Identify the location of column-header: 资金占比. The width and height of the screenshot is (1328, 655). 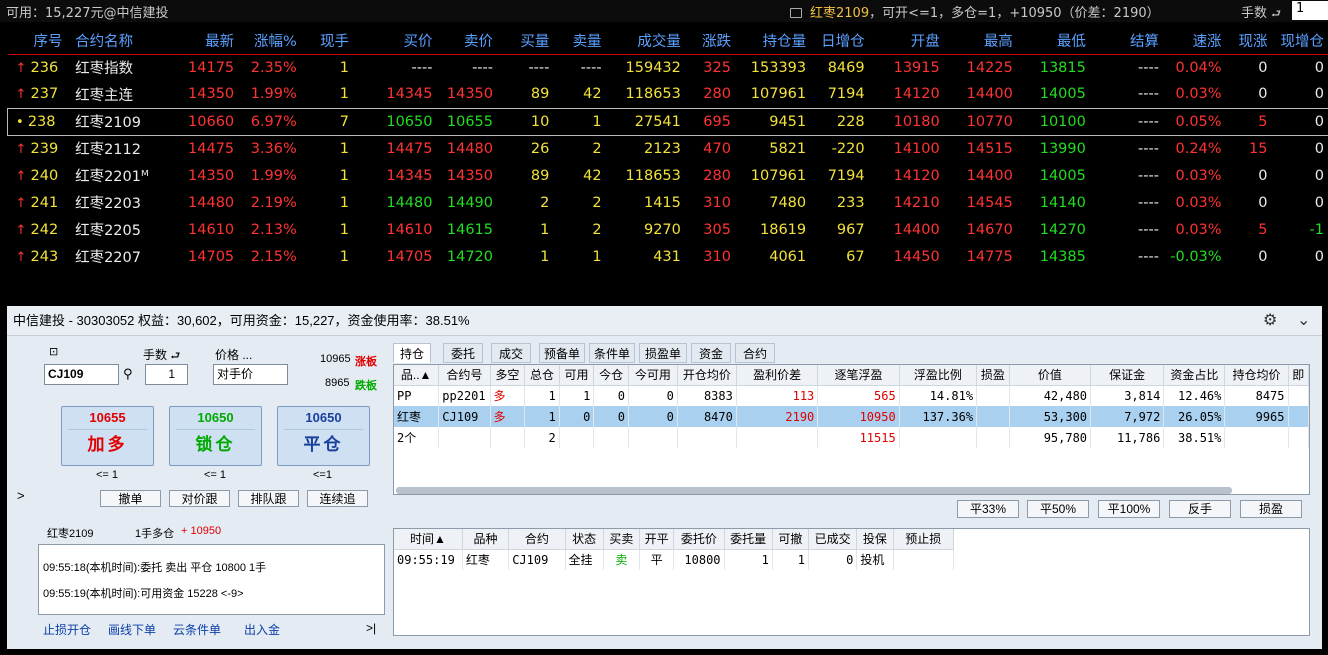
(1194, 375).